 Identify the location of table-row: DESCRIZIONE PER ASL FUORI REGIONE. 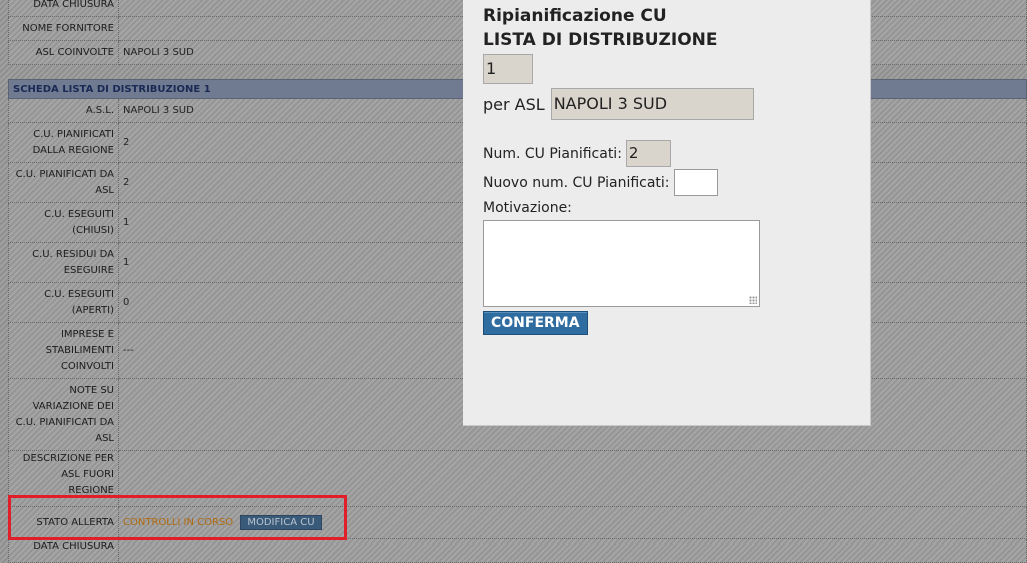
(517, 478).